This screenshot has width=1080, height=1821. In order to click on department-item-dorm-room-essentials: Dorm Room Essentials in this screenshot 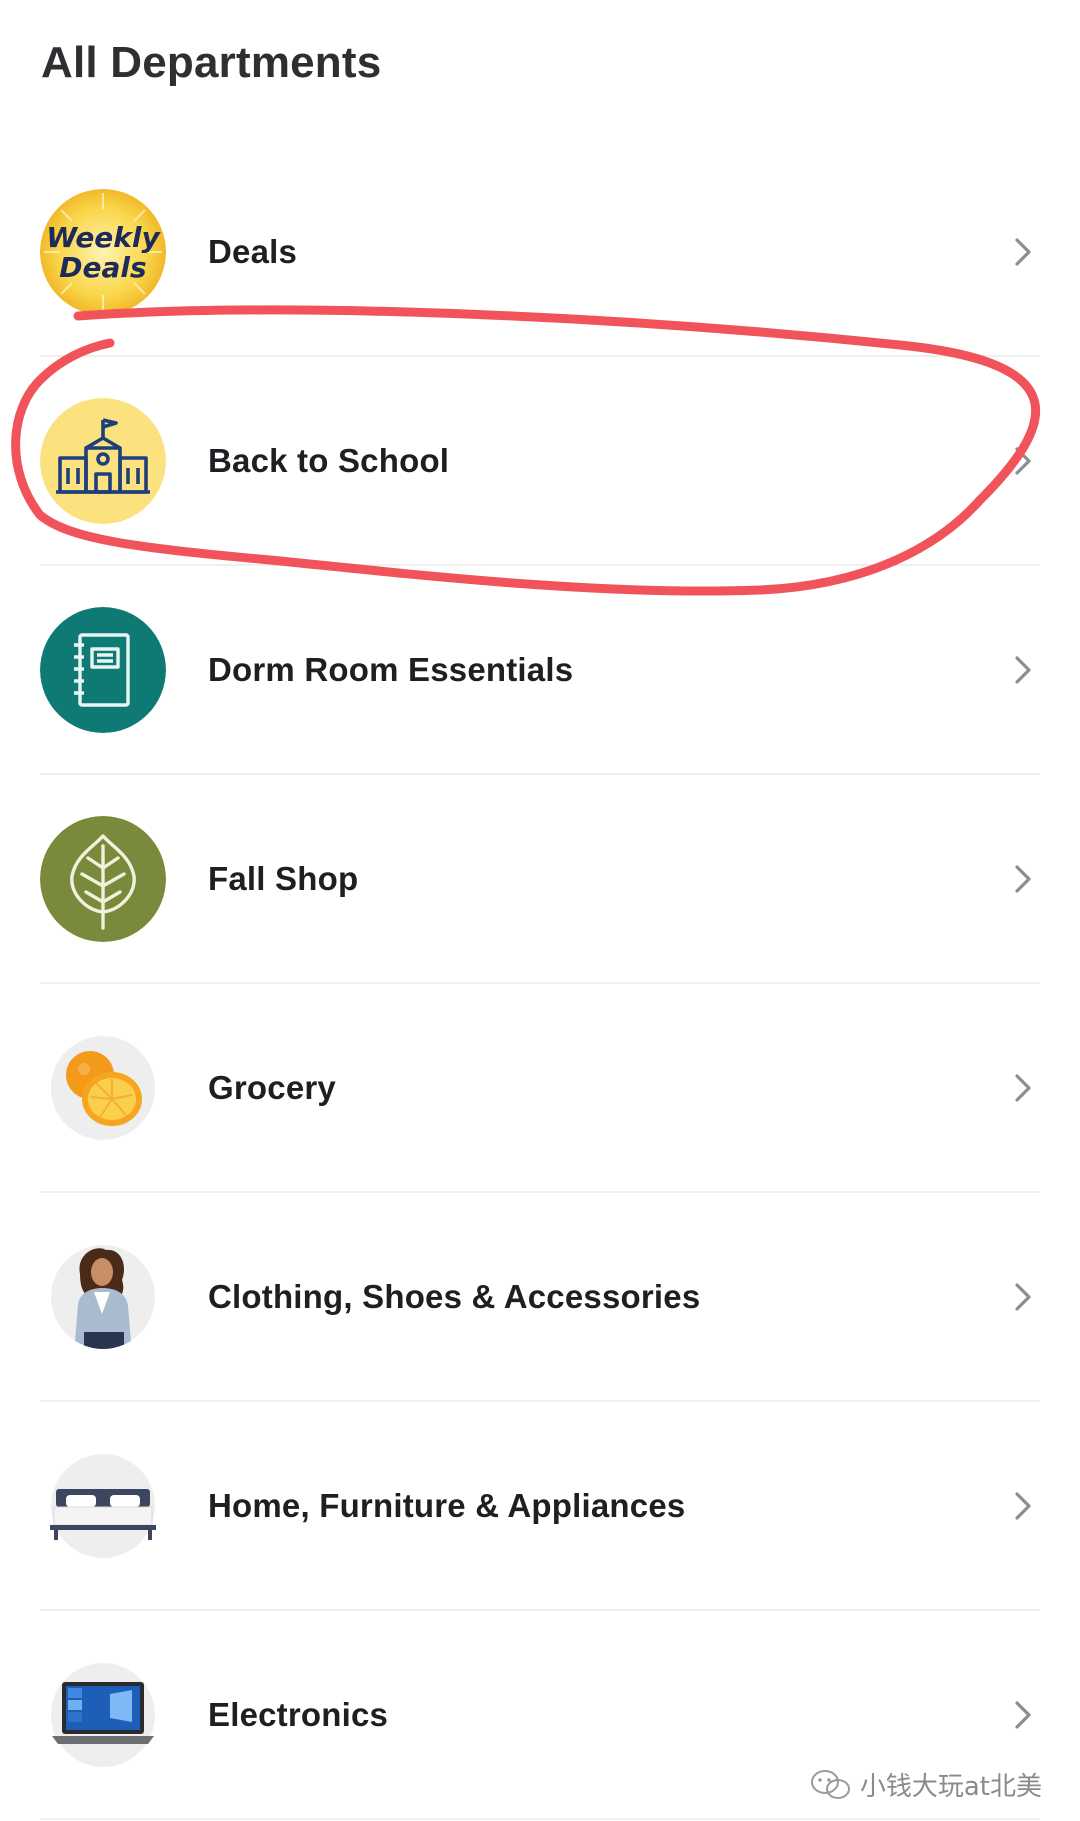, I will do `click(540, 670)`.